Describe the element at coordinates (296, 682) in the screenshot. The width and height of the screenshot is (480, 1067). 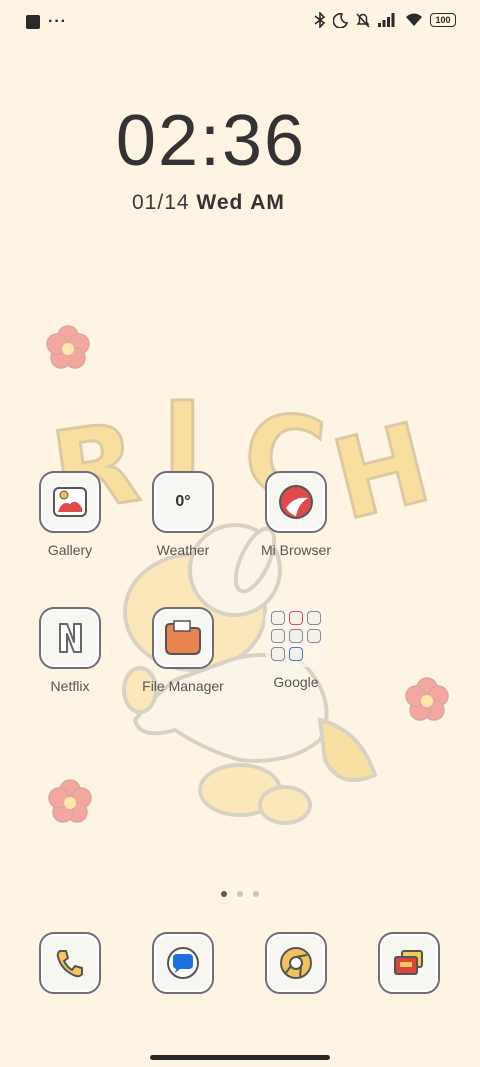
I see `app-label: Google` at that location.